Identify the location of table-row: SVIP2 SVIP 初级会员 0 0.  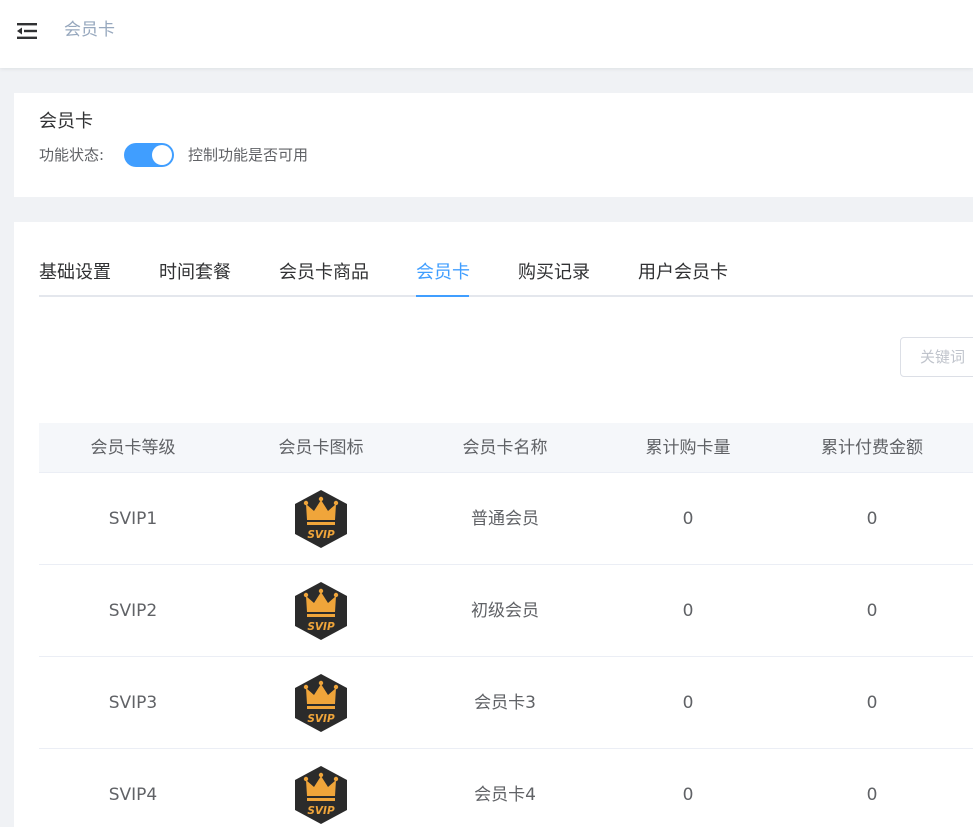
(506, 611).